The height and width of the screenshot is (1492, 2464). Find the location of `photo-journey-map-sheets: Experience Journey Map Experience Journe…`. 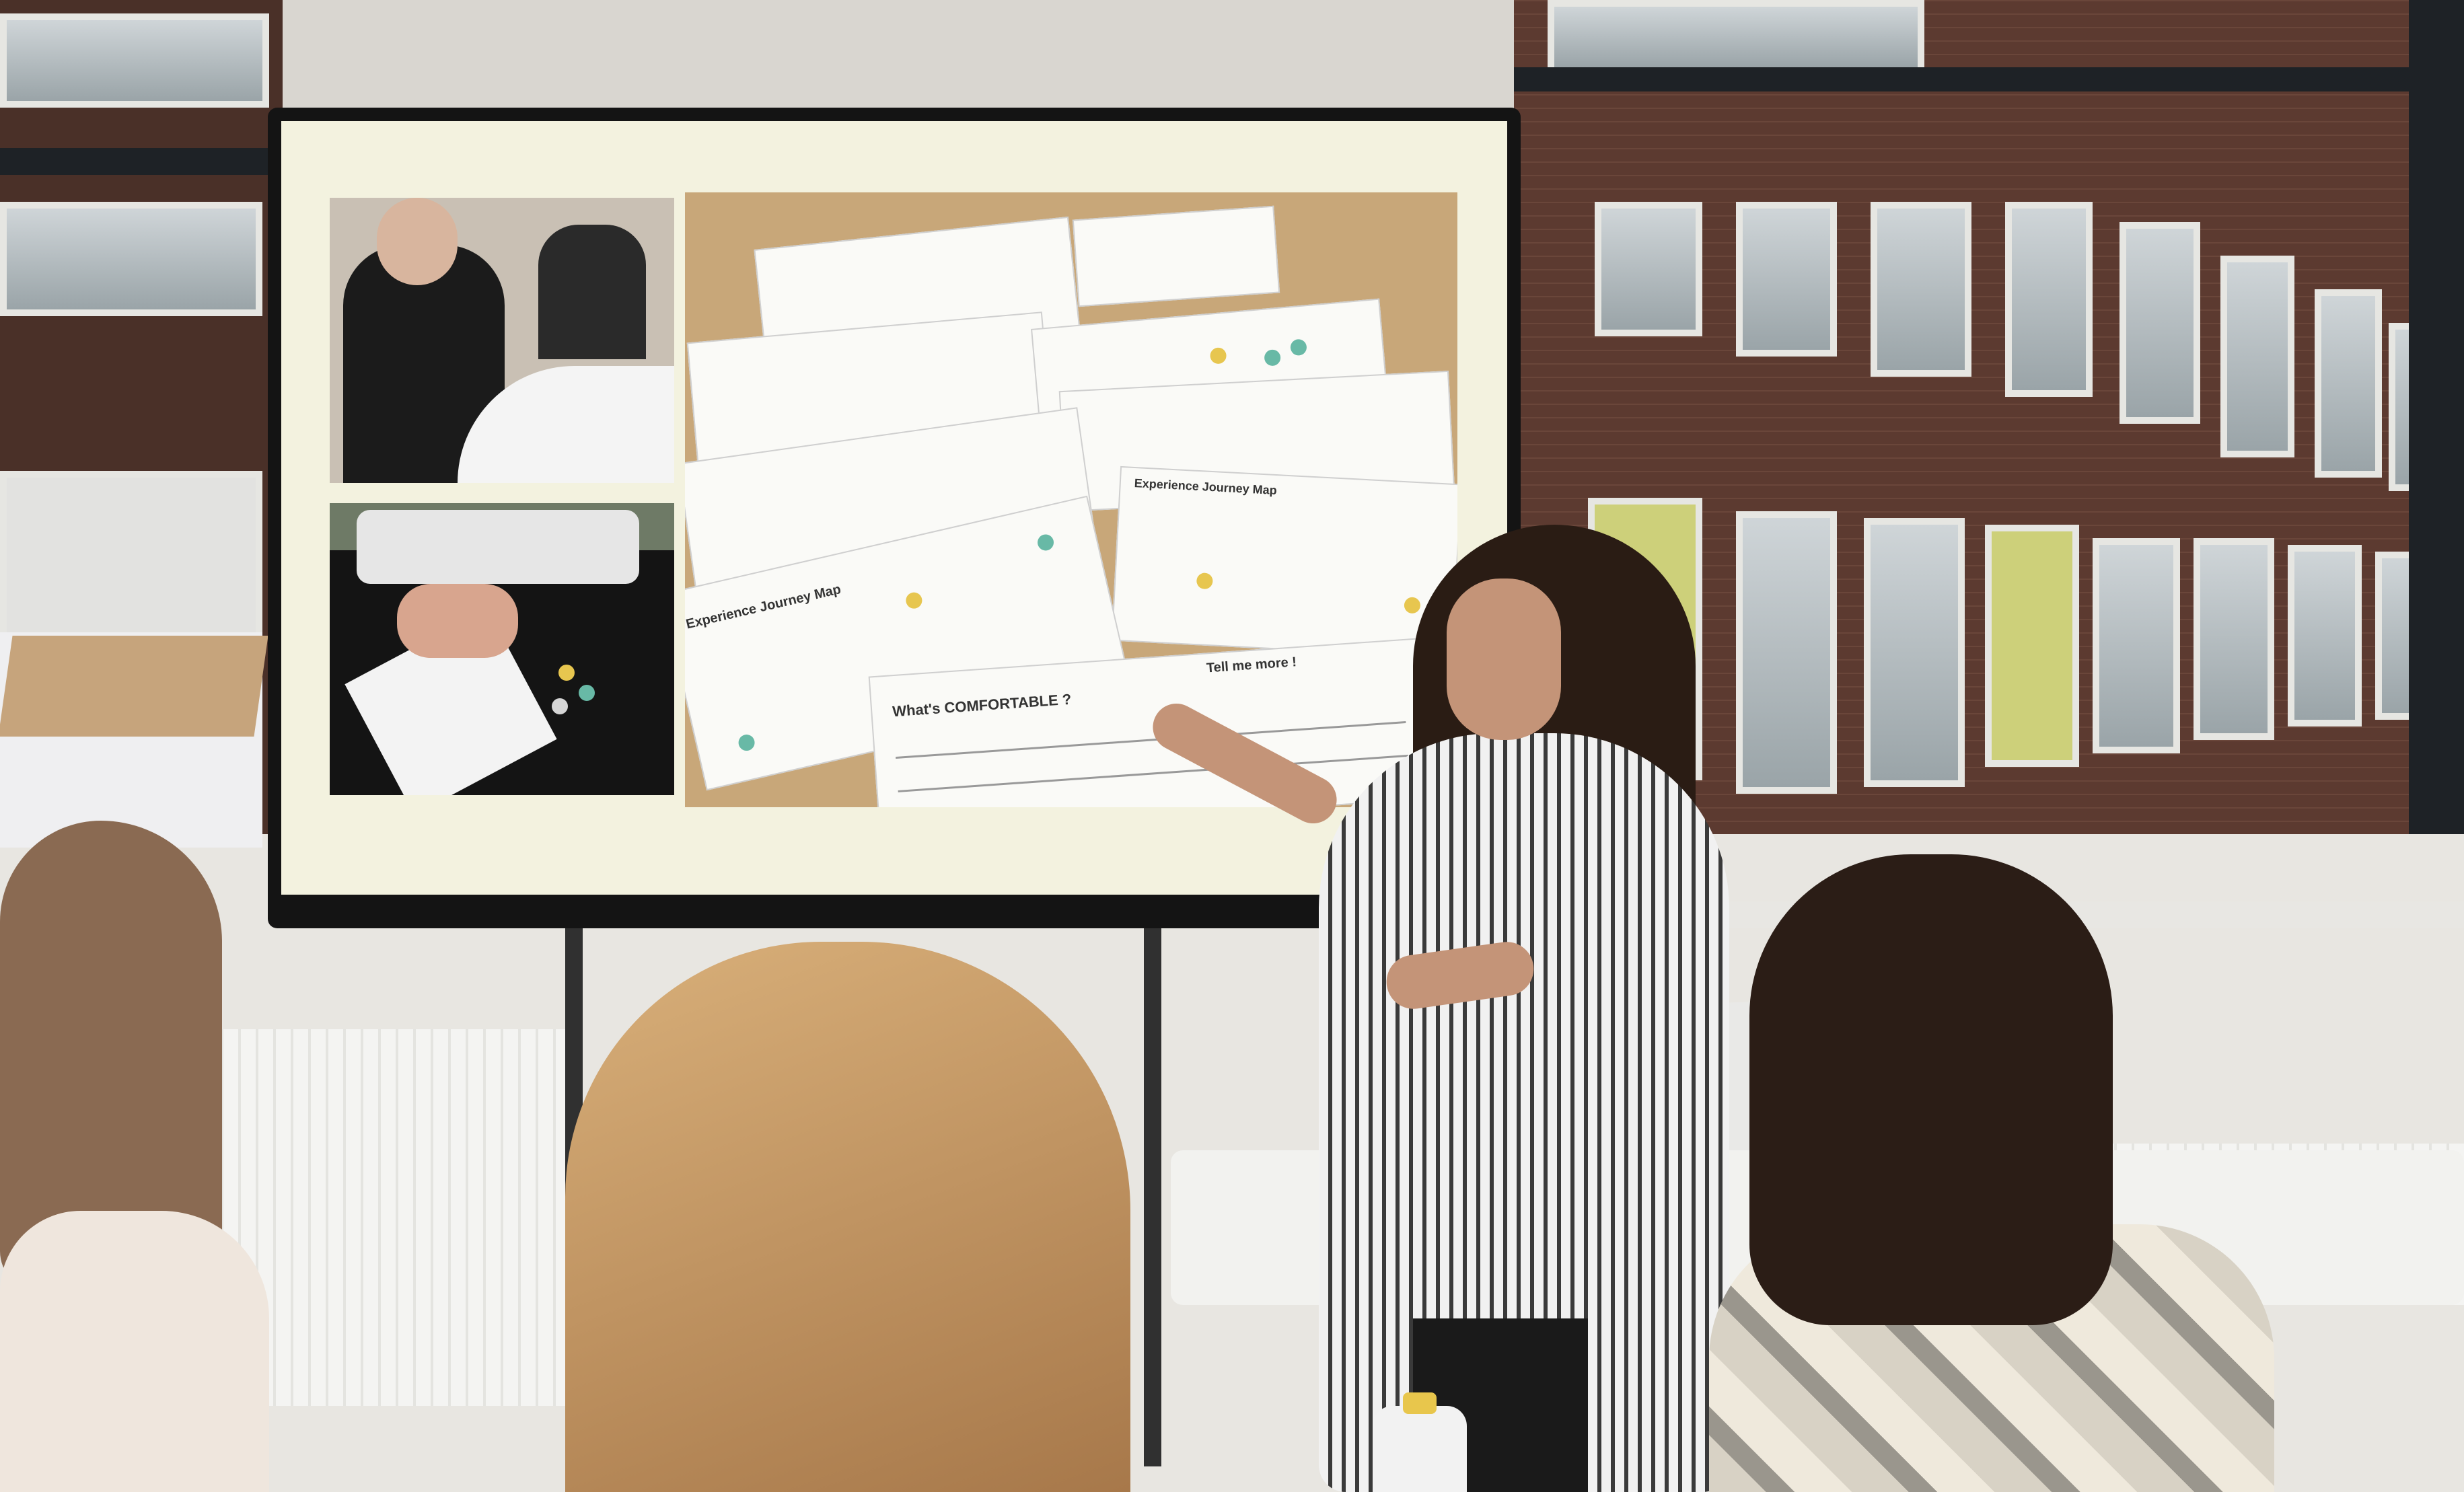

photo-journey-map-sheets: Experience Journey Map Experience Journe… is located at coordinates (1071, 499).